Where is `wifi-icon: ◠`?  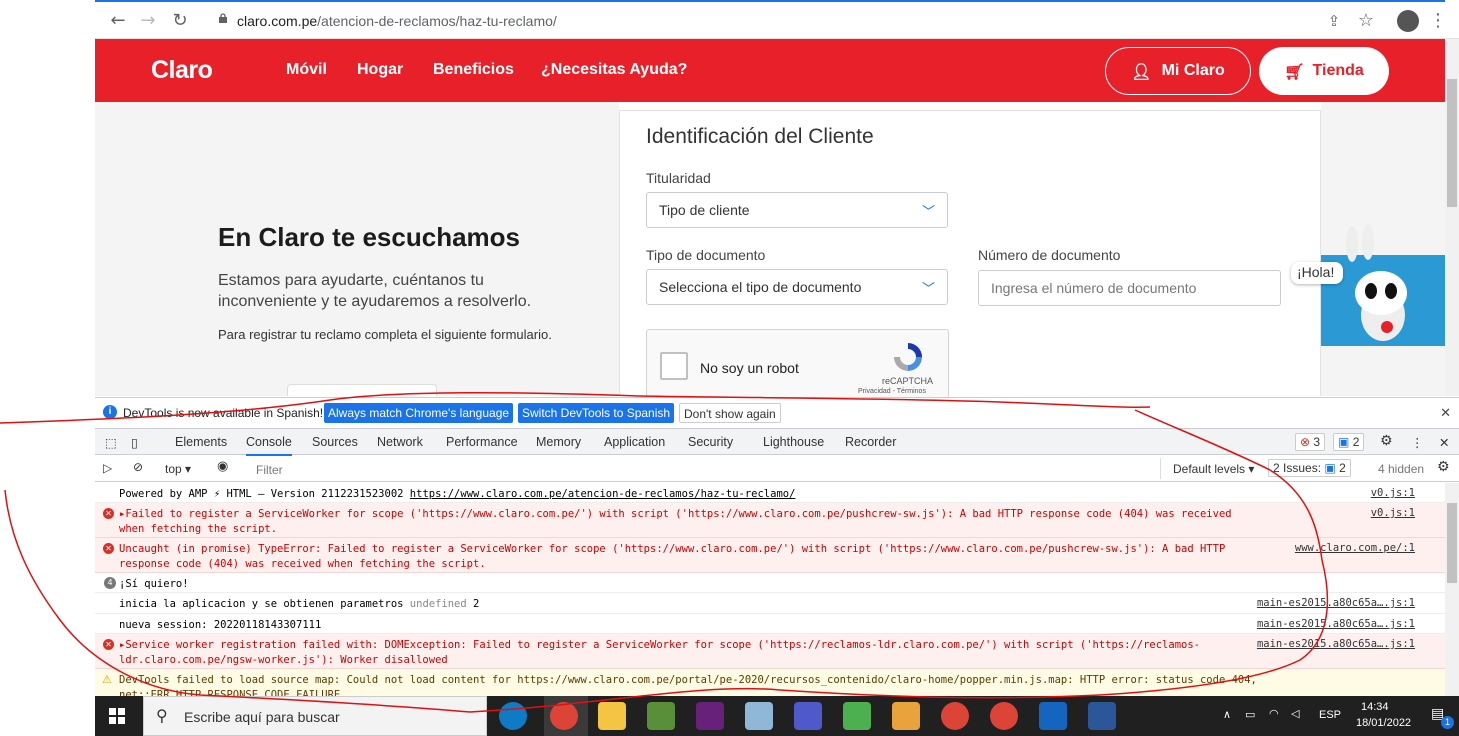 wifi-icon: ◠ is located at coordinates (1274, 713).